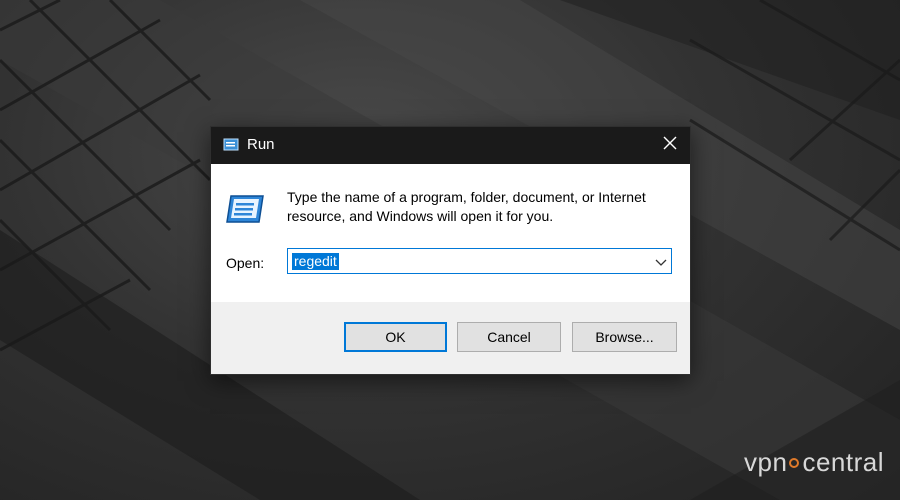 The width and height of the screenshot is (900, 500). What do you see at coordinates (843, 462) in the screenshot?
I see `watermark-right: central` at bounding box center [843, 462].